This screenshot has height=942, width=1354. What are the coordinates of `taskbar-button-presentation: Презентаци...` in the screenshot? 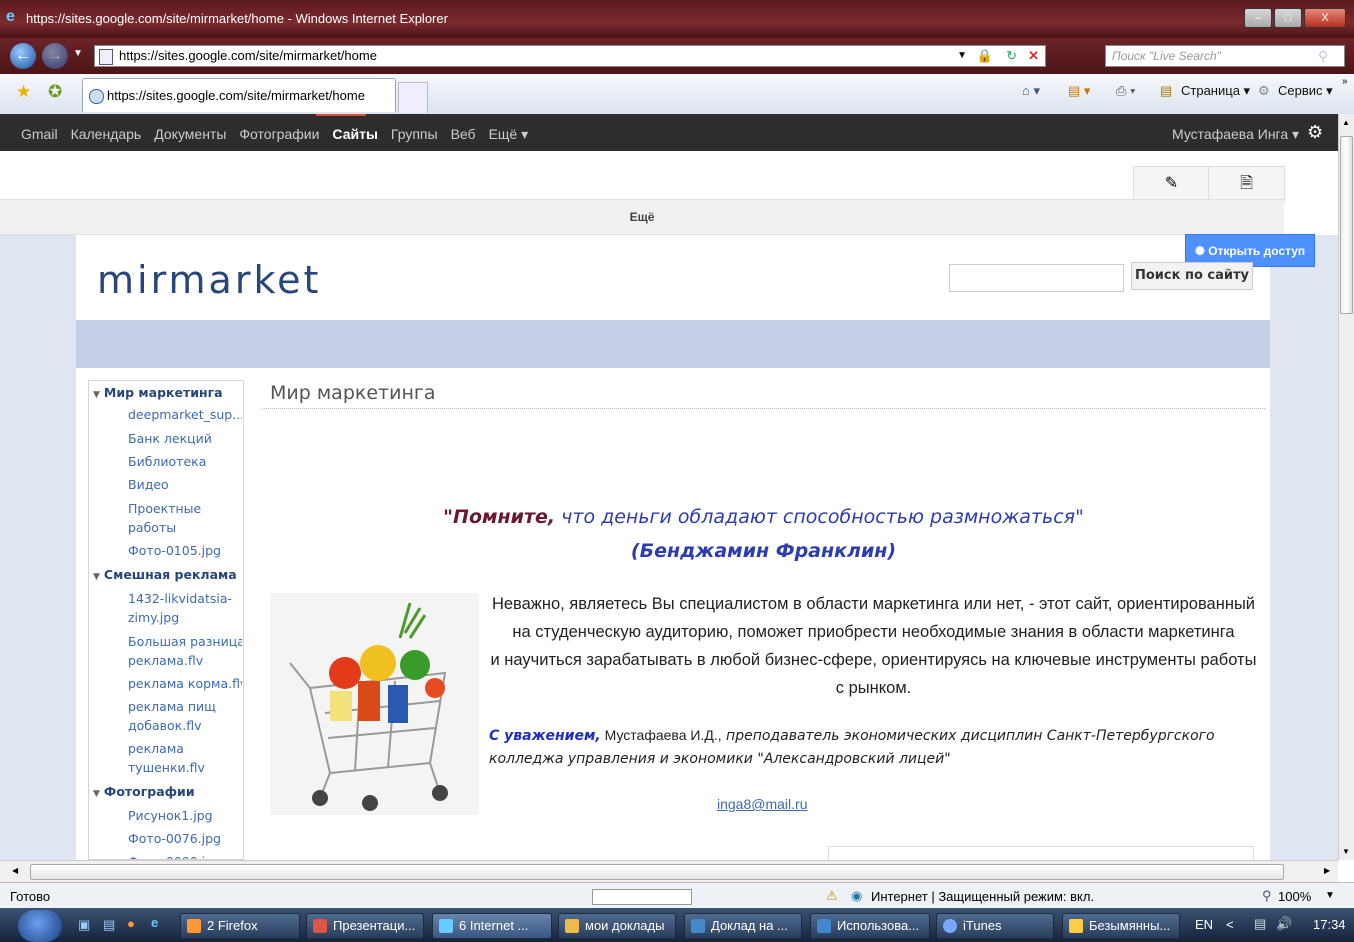 It's located at (365, 926).